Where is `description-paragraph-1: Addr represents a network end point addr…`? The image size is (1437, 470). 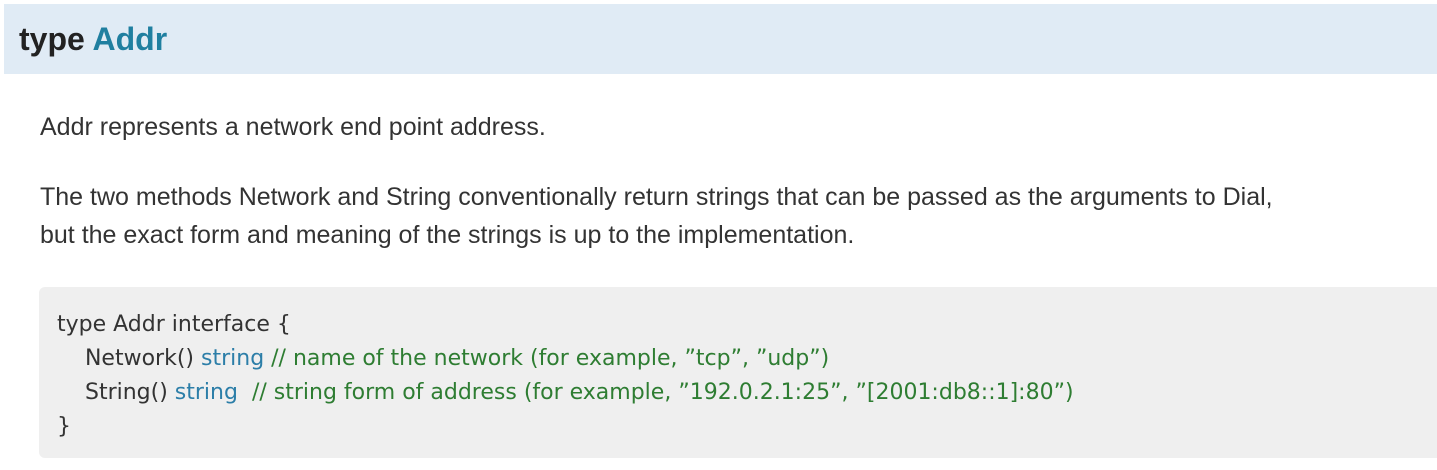 description-paragraph-1: Addr represents a network end point addr… is located at coordinates (293, 127).